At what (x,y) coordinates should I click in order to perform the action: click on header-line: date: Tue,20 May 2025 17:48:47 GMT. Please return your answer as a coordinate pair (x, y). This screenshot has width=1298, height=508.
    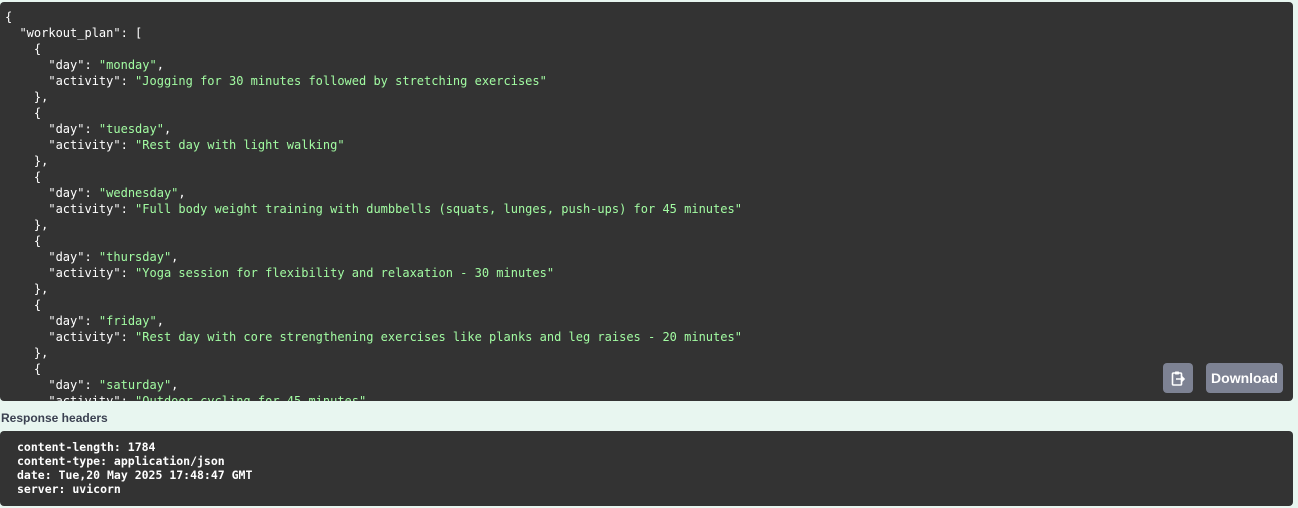
    Looking at the image, I should click on (135, 475).